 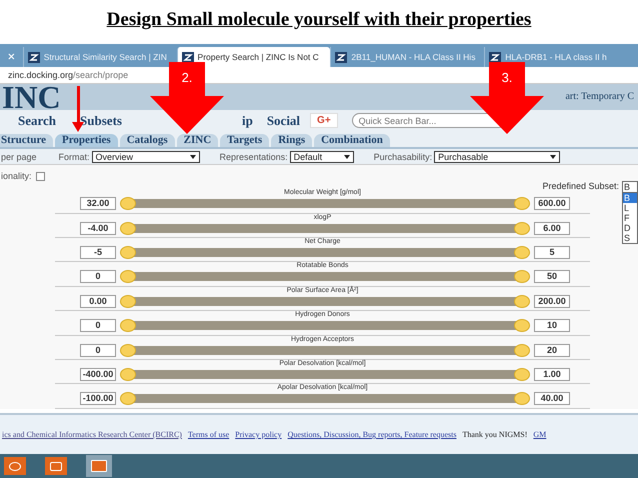 I want to click on checkbox, so click(x=40, y=176).